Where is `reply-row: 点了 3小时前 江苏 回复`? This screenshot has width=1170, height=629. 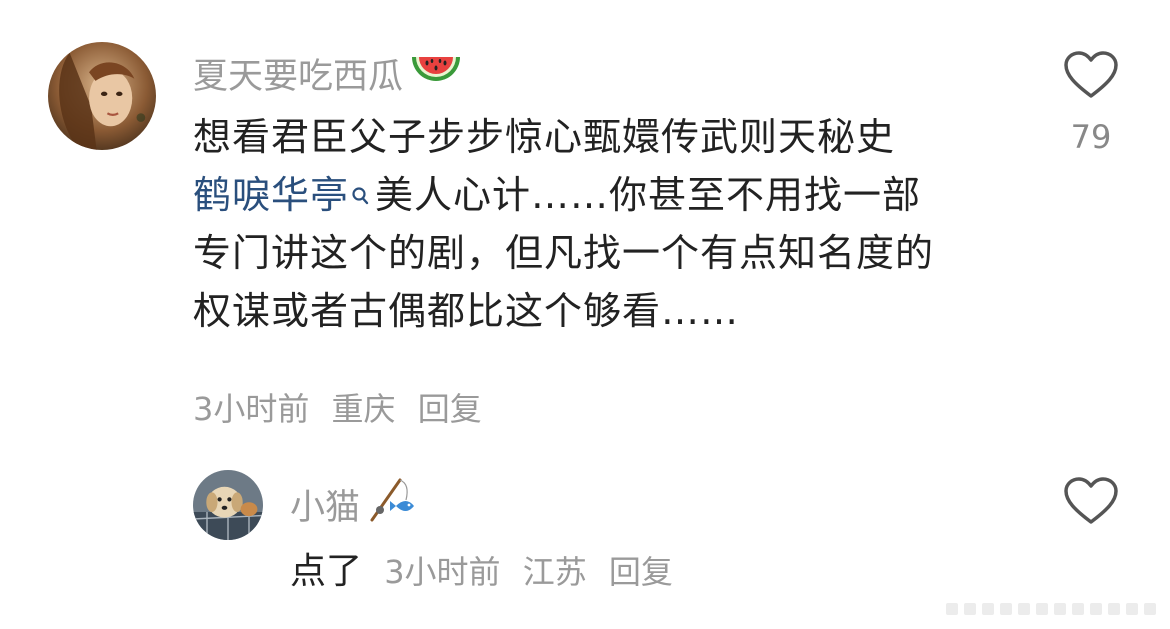 reply-row: 点了 3小时前 江苏 回复 is located at coordinates (487, 568).